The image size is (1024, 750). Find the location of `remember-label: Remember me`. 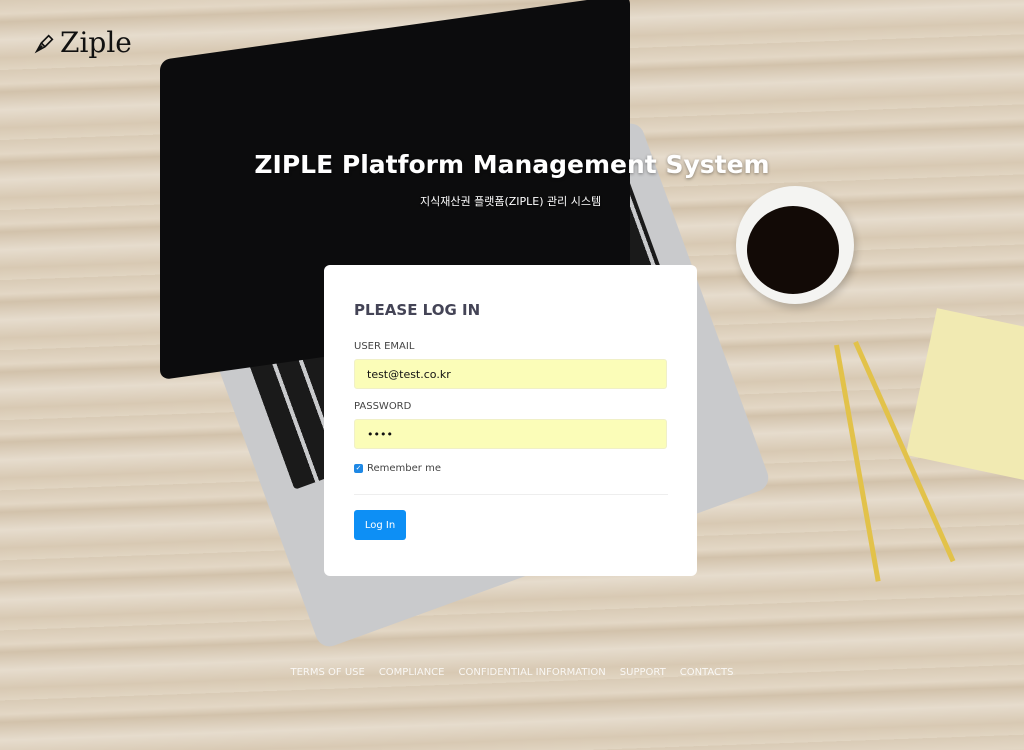

remember-label: Remember me is located at coordinates (404, 468).